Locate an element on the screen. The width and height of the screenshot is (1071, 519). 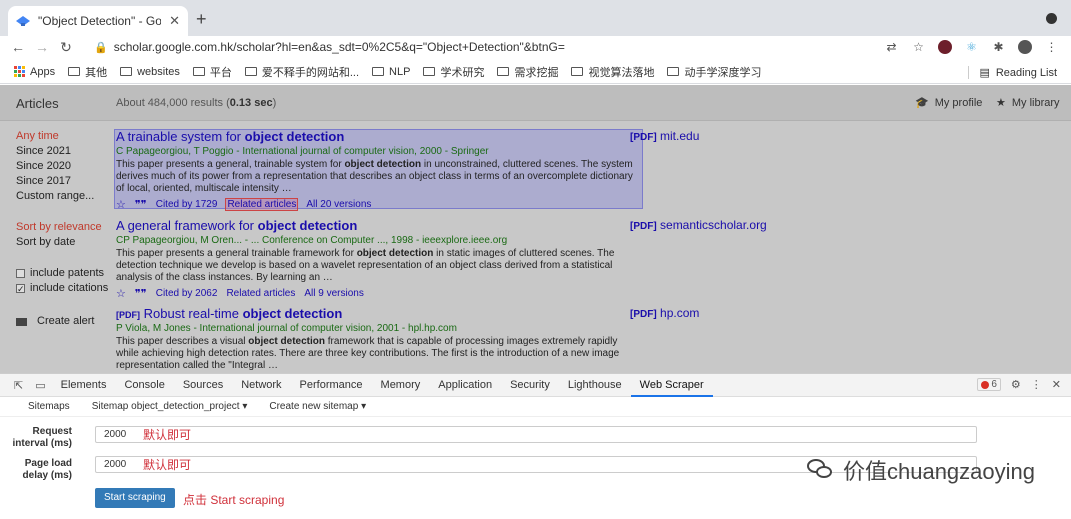
devtools-tab-sources: Sources is located at coordinates (203, 385).